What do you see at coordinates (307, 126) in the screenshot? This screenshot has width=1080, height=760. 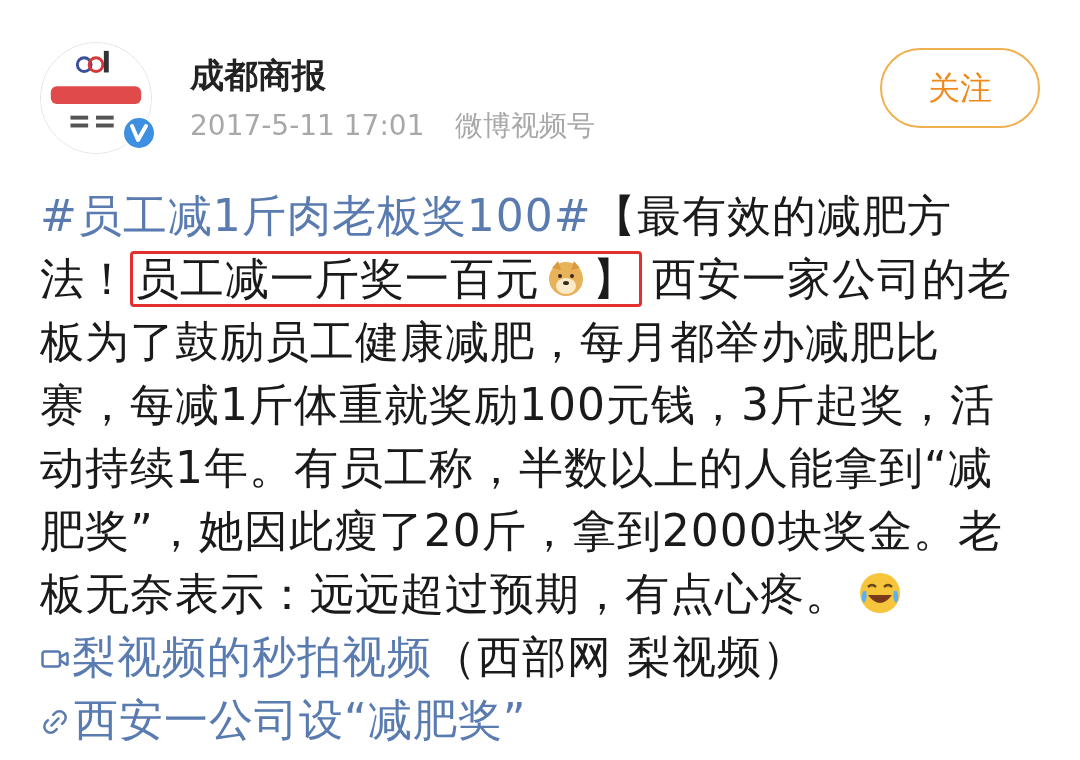 I see `post-time: 2017-5-11 17:01` at bounding box center [307, 126].